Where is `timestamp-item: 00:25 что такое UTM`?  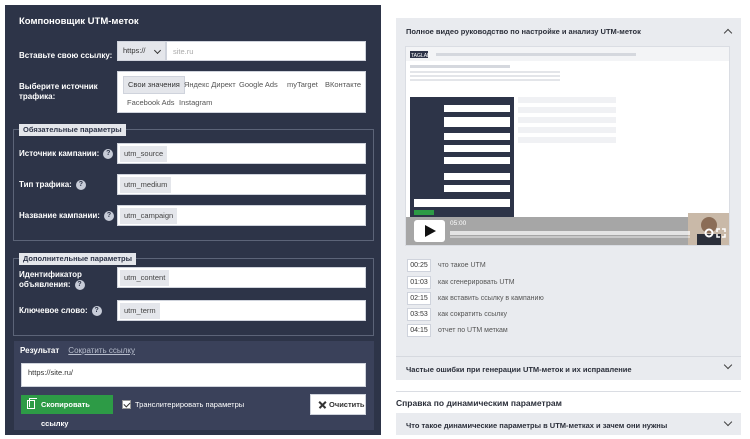
timestamp-item: 00:25 что такое UTM is located at coordinates (446, 265).